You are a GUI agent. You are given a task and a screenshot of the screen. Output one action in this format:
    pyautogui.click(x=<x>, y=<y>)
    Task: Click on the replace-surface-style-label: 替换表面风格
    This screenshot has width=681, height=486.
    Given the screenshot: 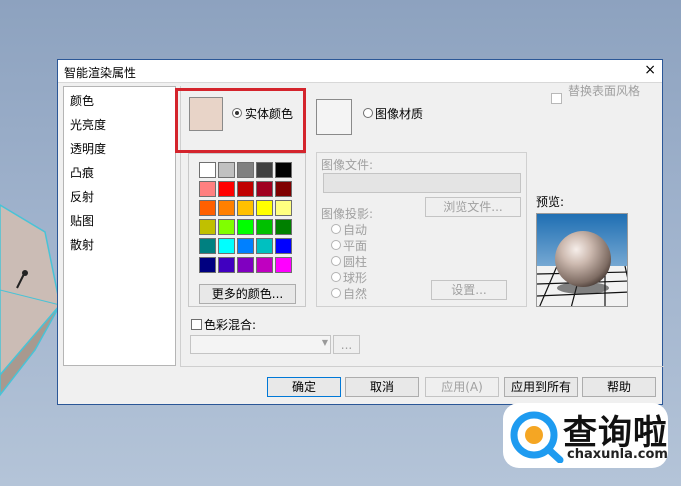 What is the action you would take?
    pyautogui.click(x=604, y=91)
    